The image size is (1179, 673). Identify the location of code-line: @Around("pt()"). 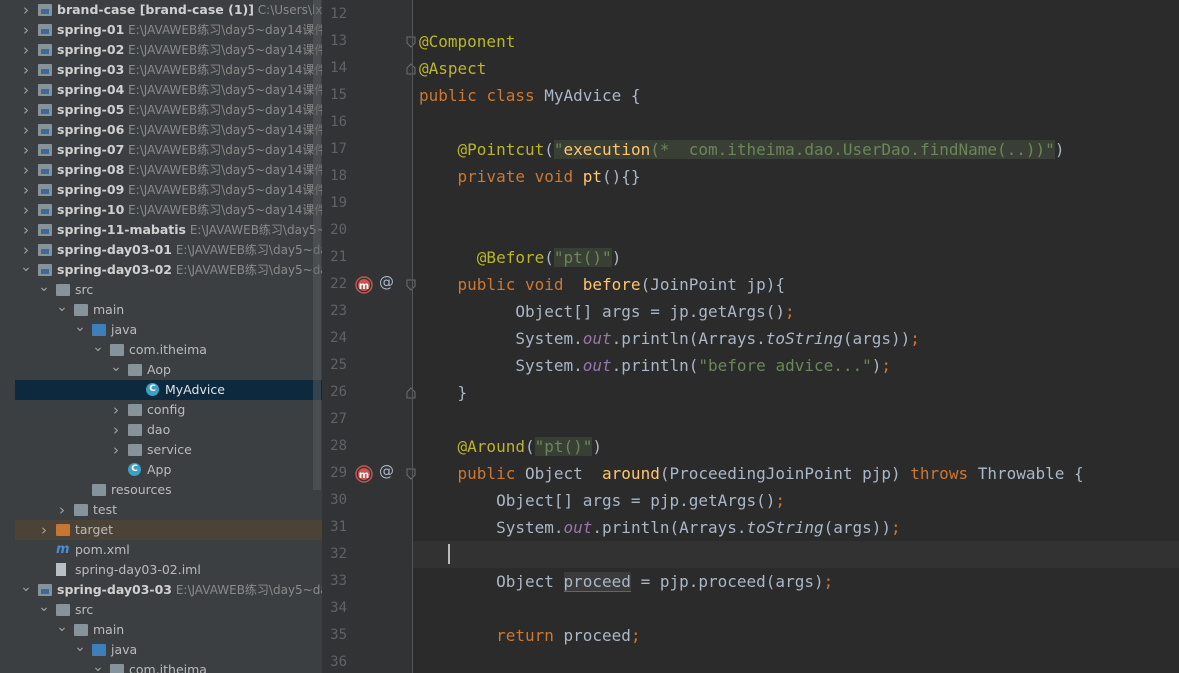
(510, 446).